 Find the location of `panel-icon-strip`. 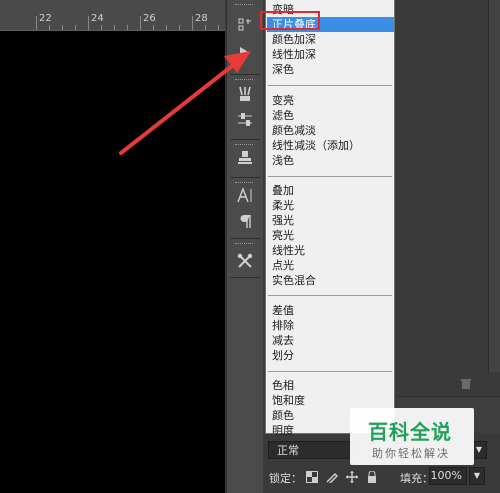

panel-icon-strip is located at coordinates (245, 246).